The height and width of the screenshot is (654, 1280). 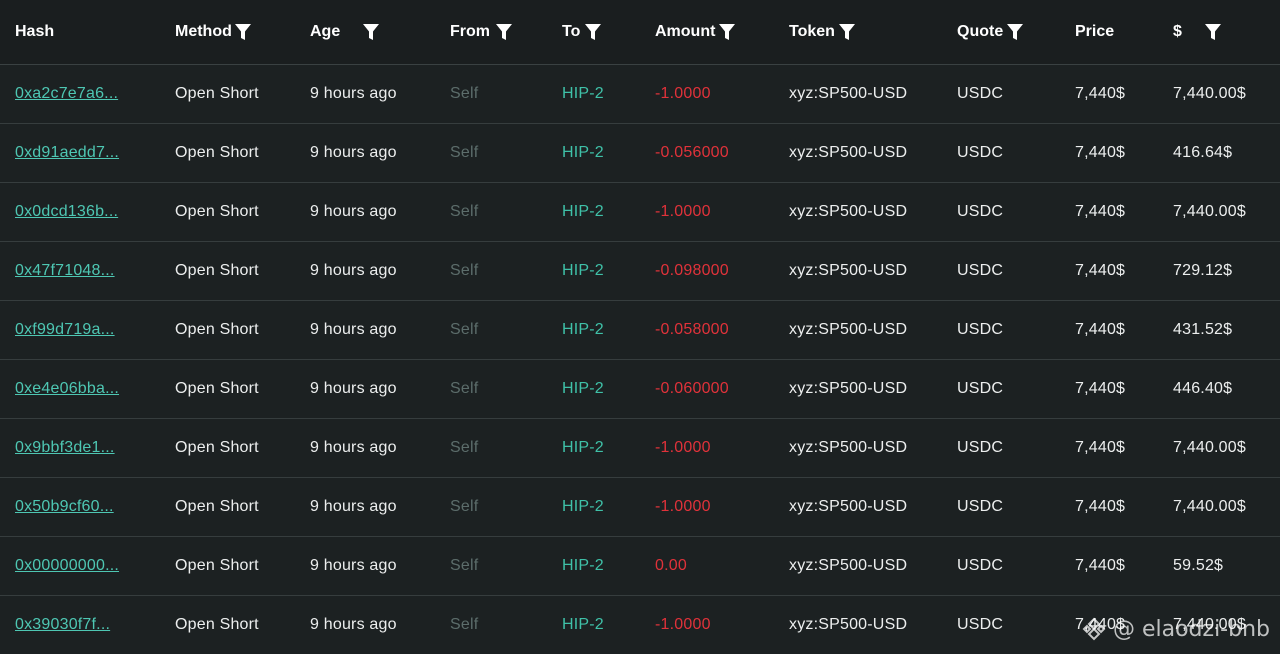 I want to click on usd-cell: 59.52$, so click(x=1198, y=565).